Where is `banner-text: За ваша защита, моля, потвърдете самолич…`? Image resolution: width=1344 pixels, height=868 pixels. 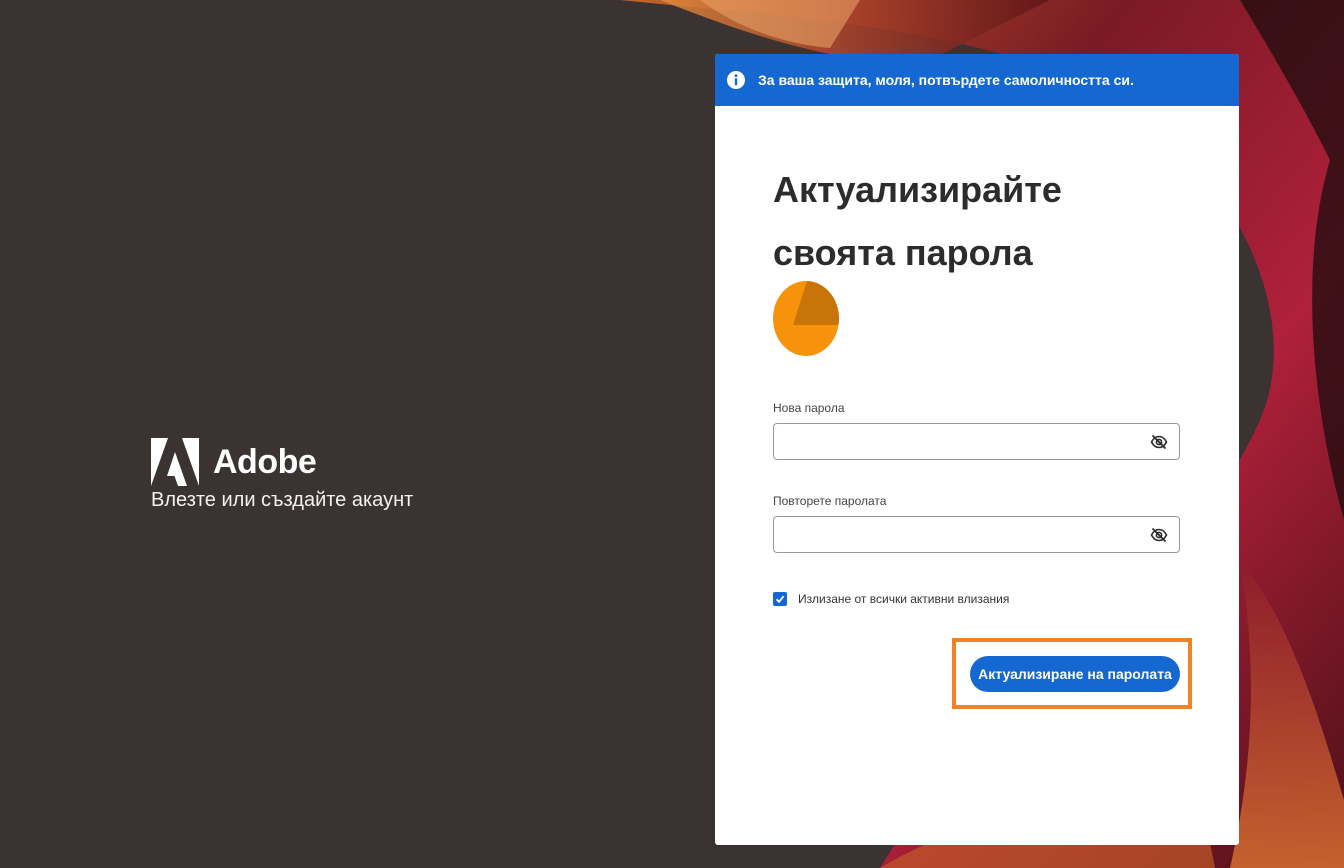
banner-text: За ваша защита, моля, потвърдете самолич… is located at coordinates (946, 80).